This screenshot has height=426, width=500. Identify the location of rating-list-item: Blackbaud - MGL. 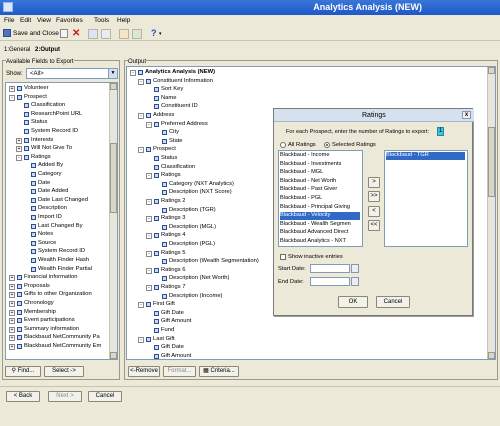
(320, 173).